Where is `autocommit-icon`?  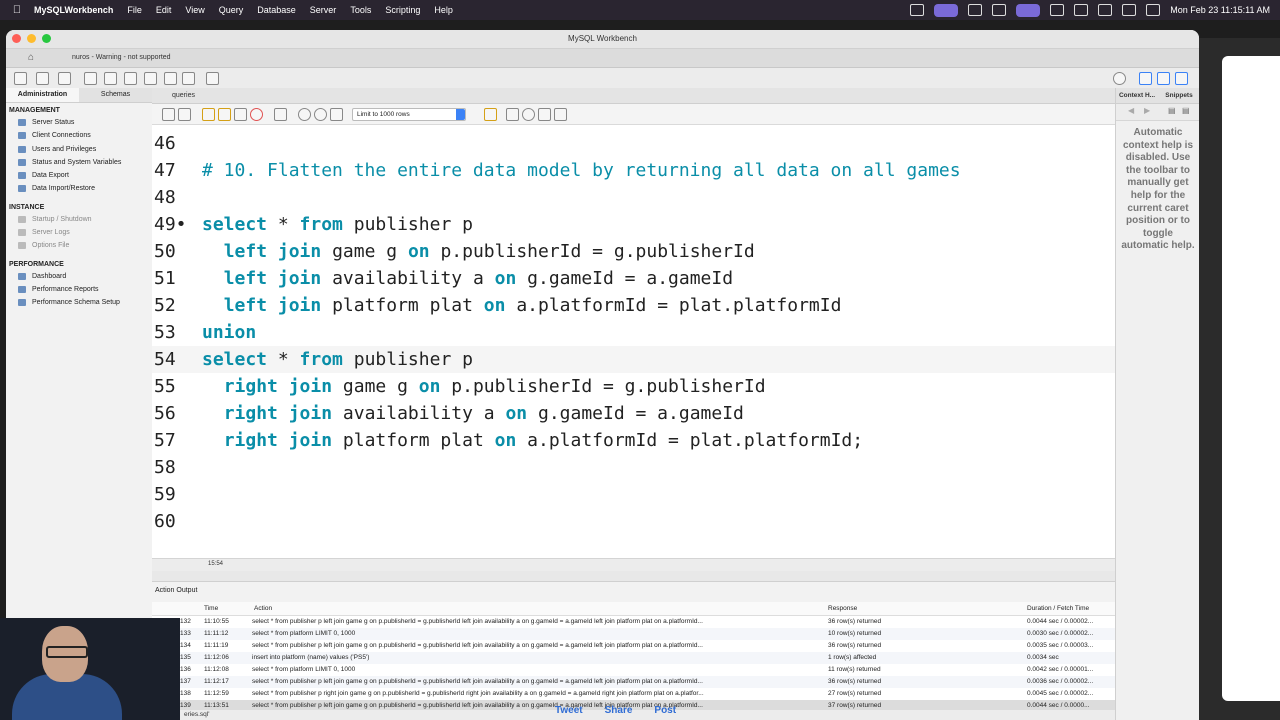 autocommit-icon is located at coordinates (336, 114).